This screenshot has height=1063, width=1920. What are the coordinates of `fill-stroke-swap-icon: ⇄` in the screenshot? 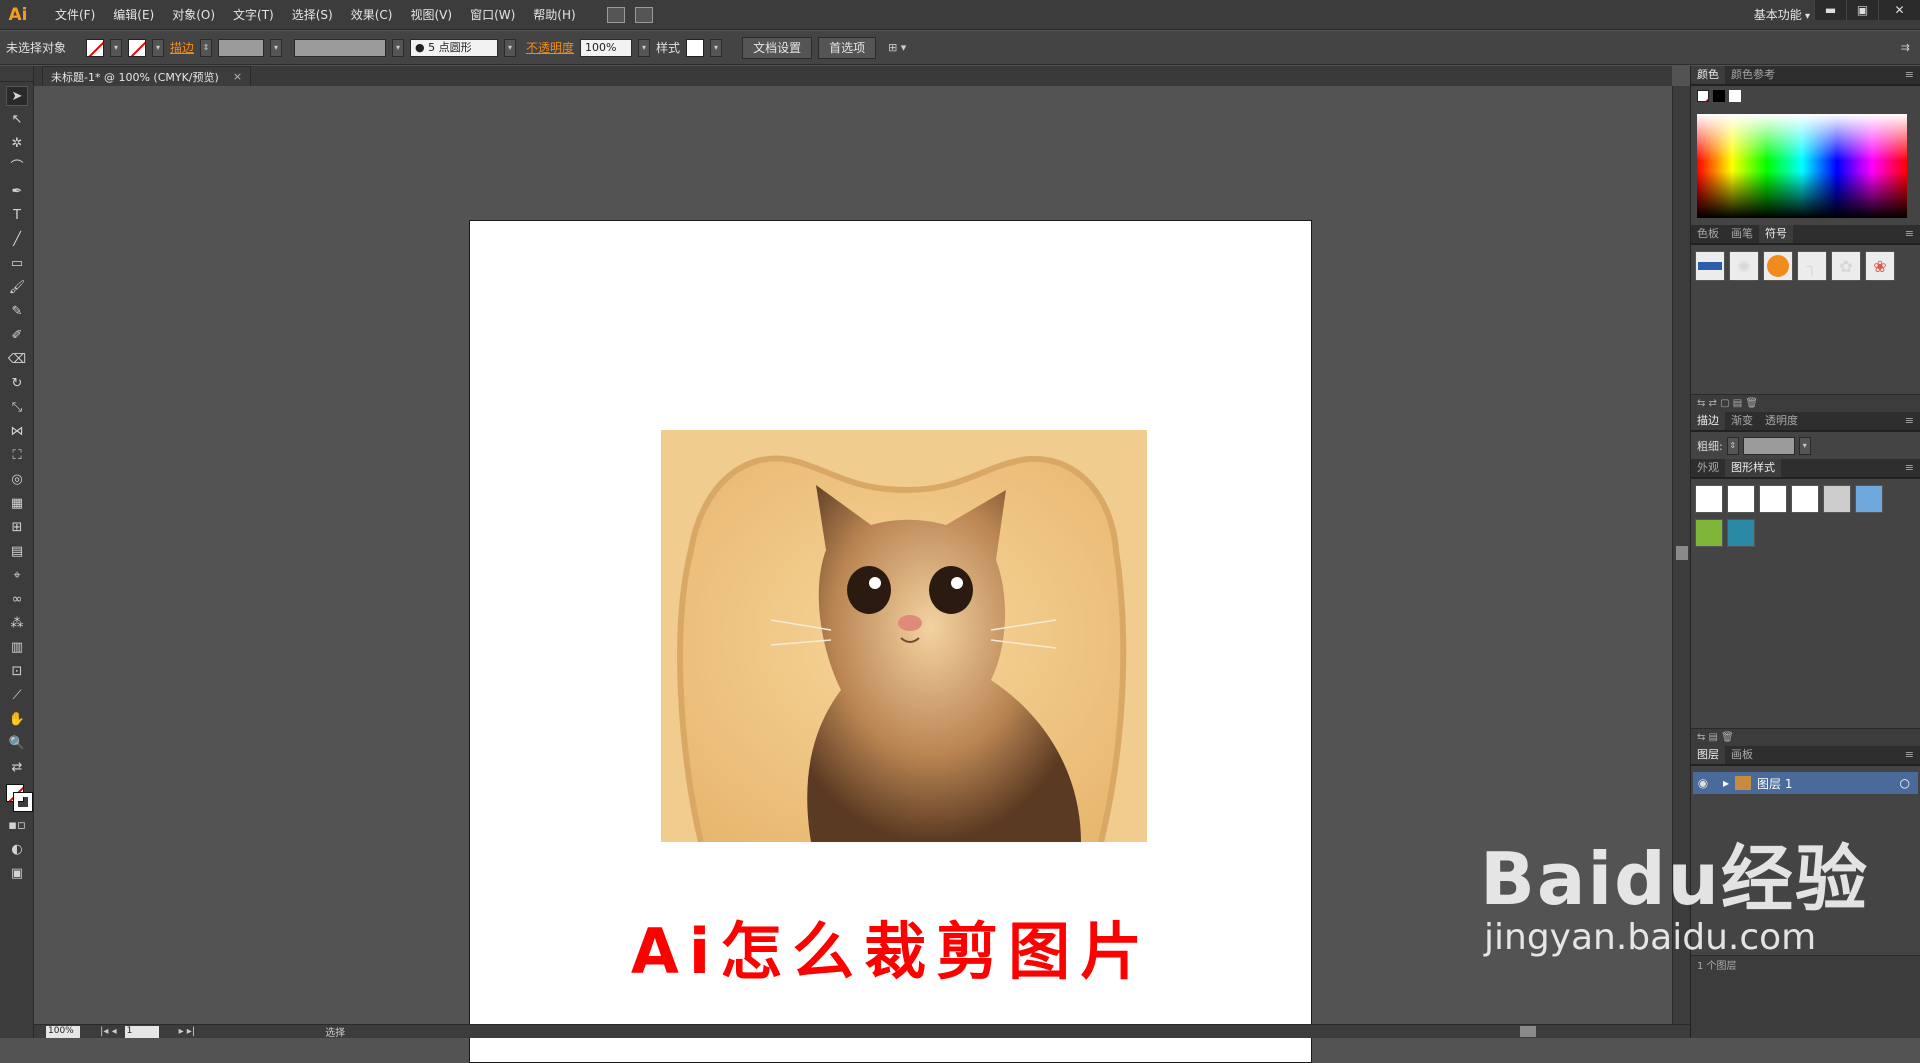 It's located at (17, 768).